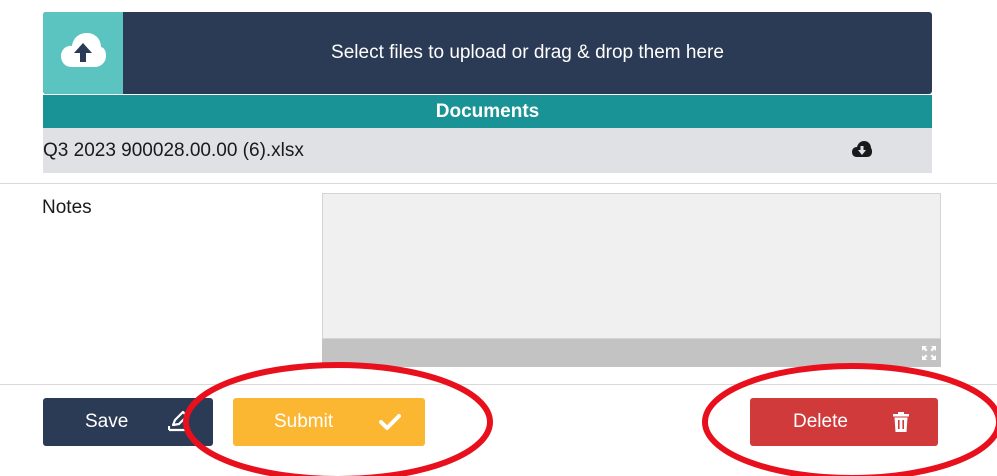 Image resolution: width=997 pixels, height=476 pixels. What do you see at coordinates (631, 353) in the screenshot?
I see `notes-resize-bar` at bounding box center [631, 353].